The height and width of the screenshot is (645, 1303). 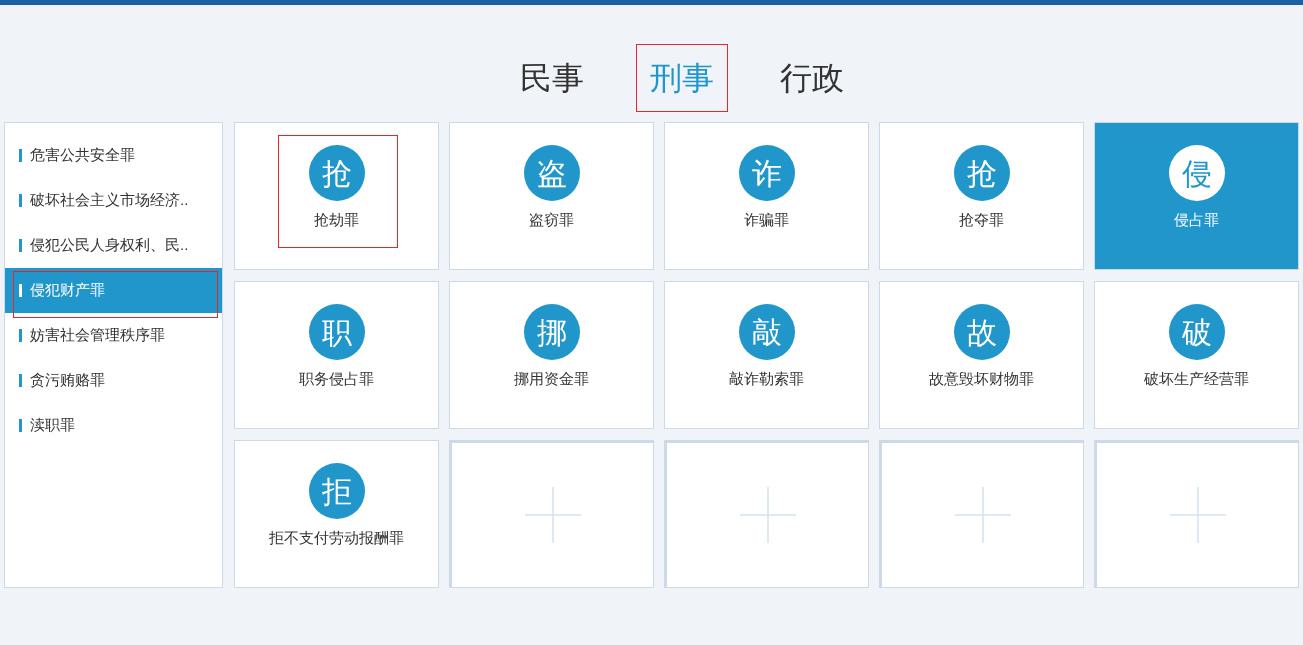 I want to click on sidebar-item: 侵犯公民人身权利、民.., so click(x=113, y=245).